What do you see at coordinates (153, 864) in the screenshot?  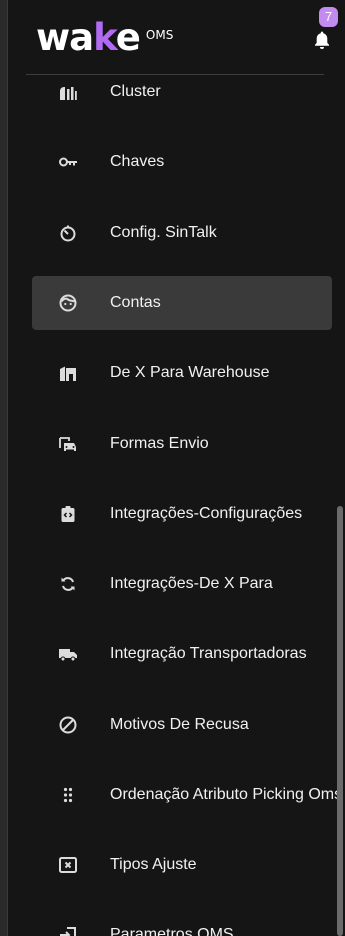 I see `menu-item-label: Tipos Ajuste` at bounding box center [153, 864].